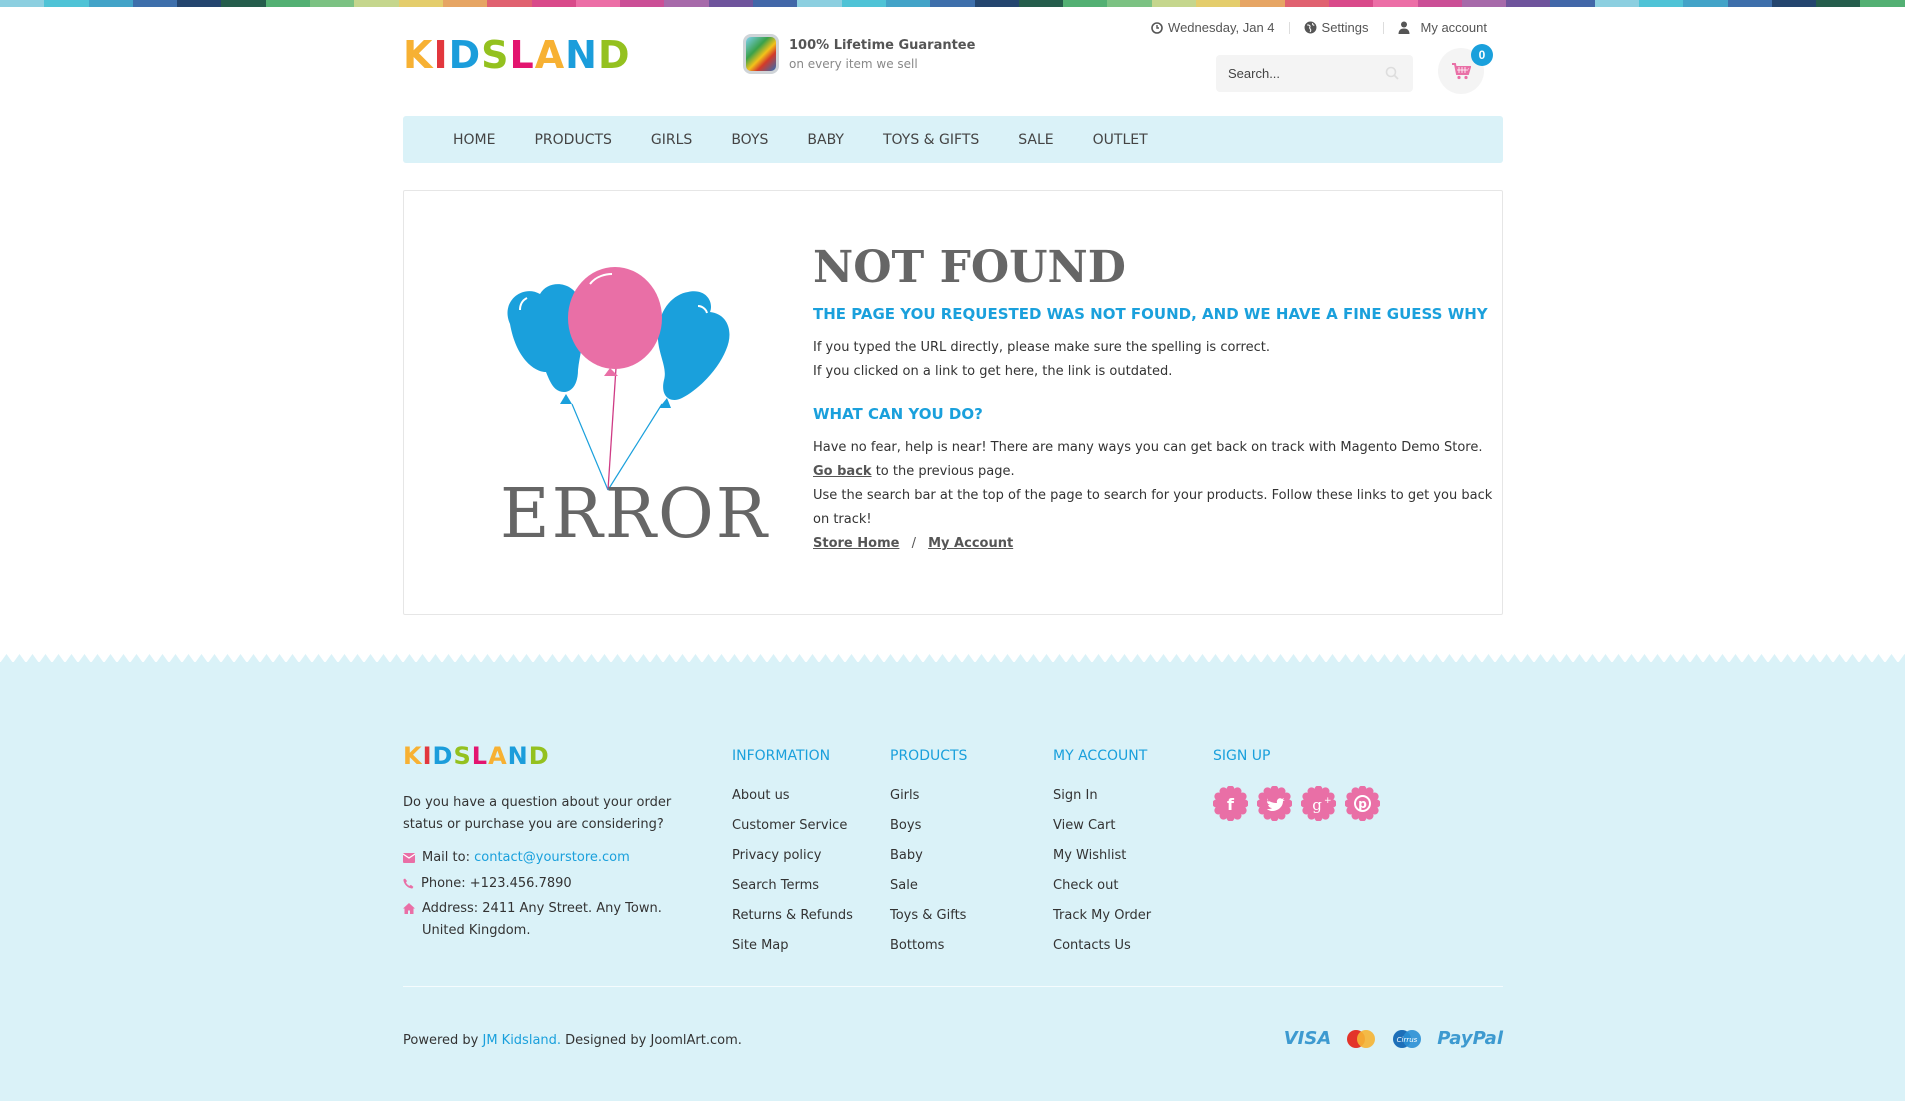 The width and height of the screenshot is (1905, 1101). I want to click on footer-heading-my-account: MY ACCOUNT, so click(1100, 756).